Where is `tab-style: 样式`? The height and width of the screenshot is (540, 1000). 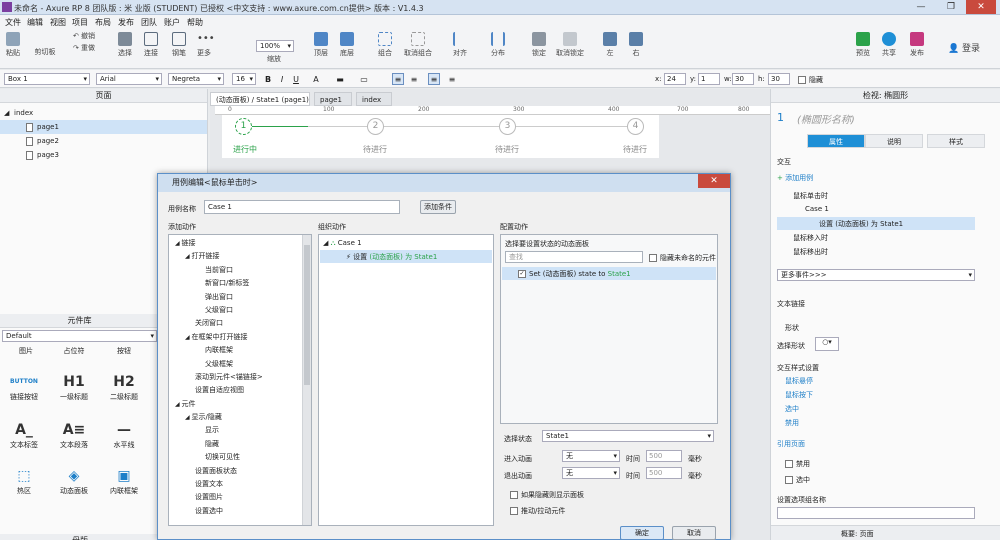 tab-style: 样式 is located at coordinates (956, 141).